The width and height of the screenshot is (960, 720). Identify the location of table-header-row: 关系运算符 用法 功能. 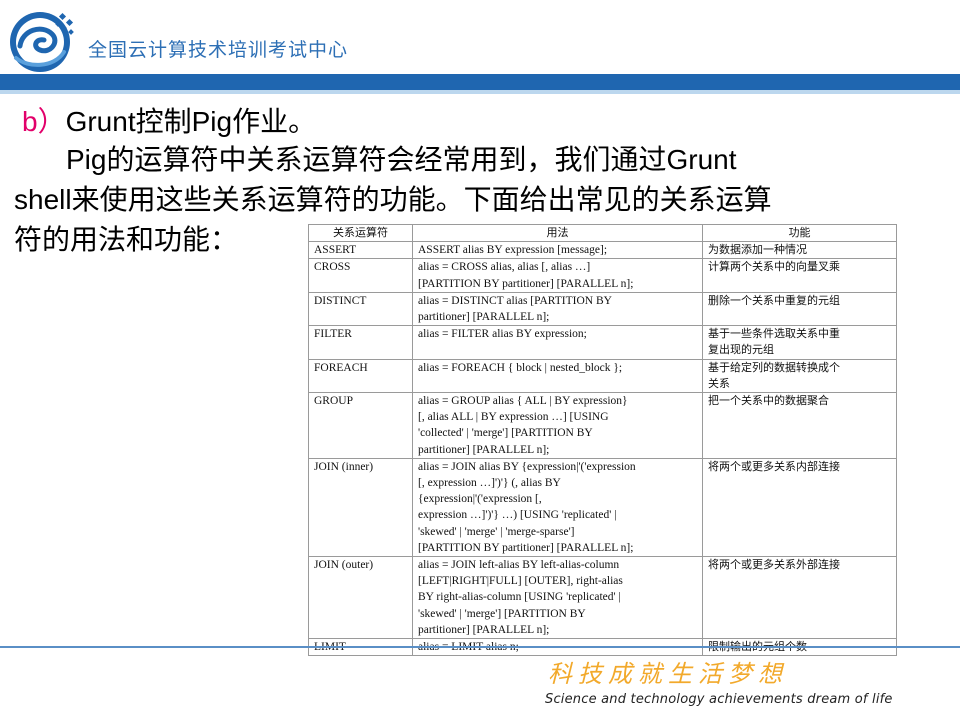
(602, 233).